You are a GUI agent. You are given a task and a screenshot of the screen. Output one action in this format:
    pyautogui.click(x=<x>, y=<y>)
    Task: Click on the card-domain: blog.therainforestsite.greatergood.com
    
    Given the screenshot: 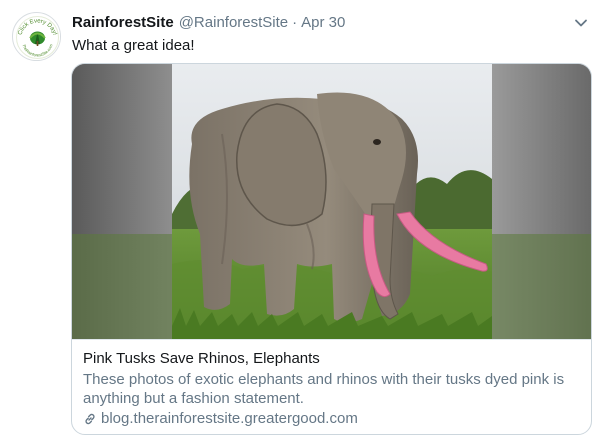 What is the action you would take?
    pyautogui.click(x=331, y=418)
    